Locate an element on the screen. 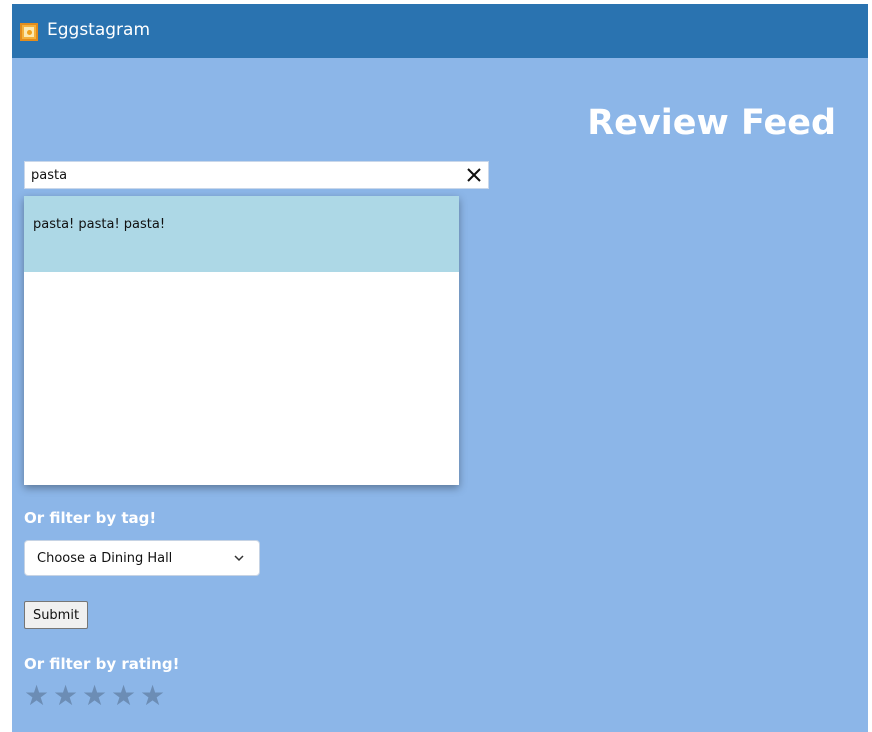  dining-hall-select: Choose a Dining Hall is located at coordinates (142, 558).